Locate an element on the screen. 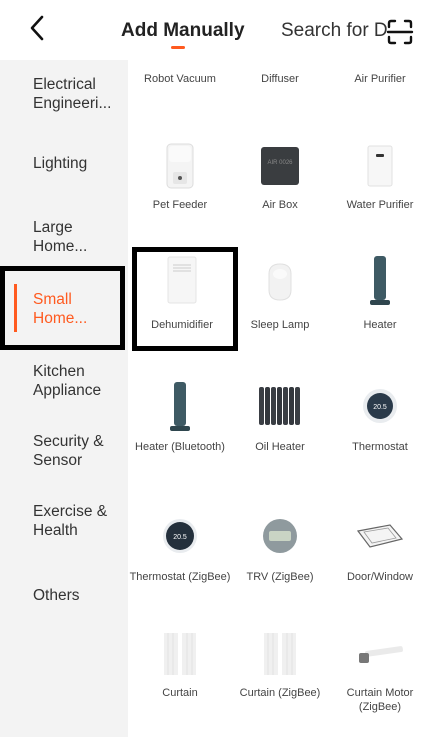 This screenshot has width=432, height=737. device-label: Dehumidifier is located at coordinates (182, 325).